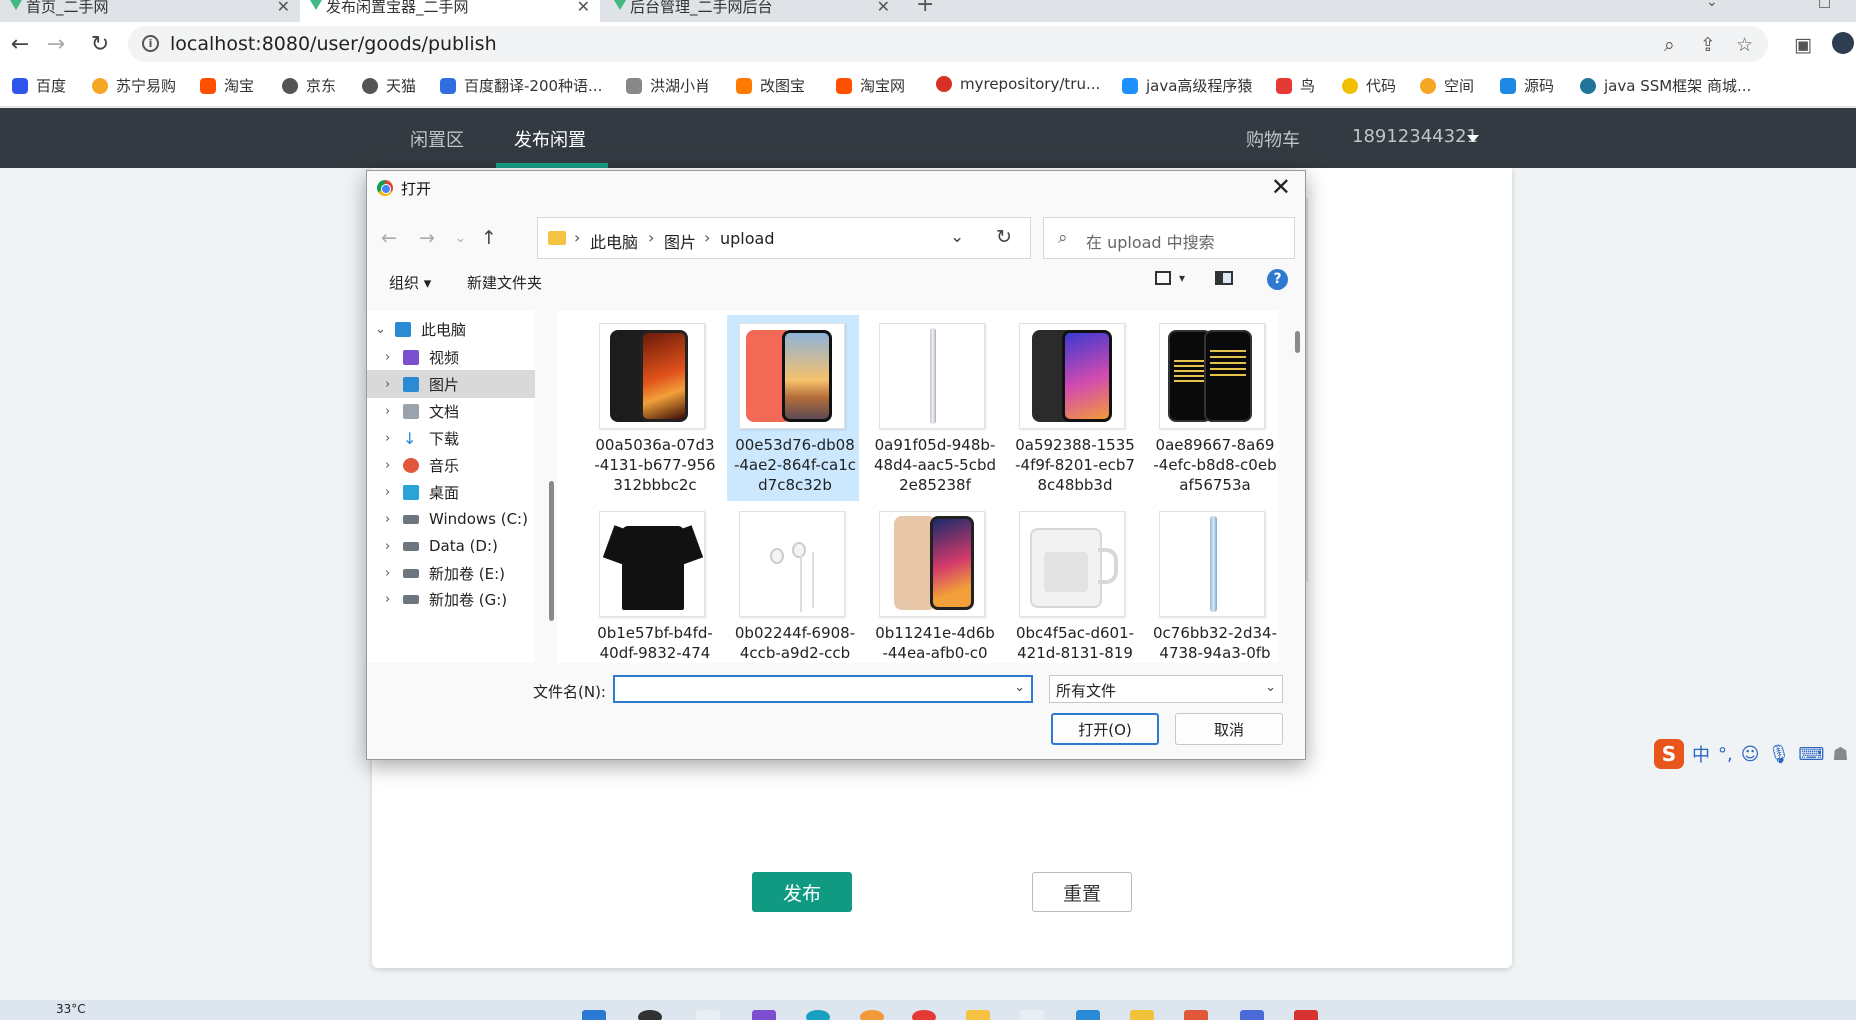 This screenshot has height=1020, width=1856. Describe the element at coordinates (451, 573) in the screenshot. I see `sidebar-item-drive-e: › 新加卷 (E:)` at that location.